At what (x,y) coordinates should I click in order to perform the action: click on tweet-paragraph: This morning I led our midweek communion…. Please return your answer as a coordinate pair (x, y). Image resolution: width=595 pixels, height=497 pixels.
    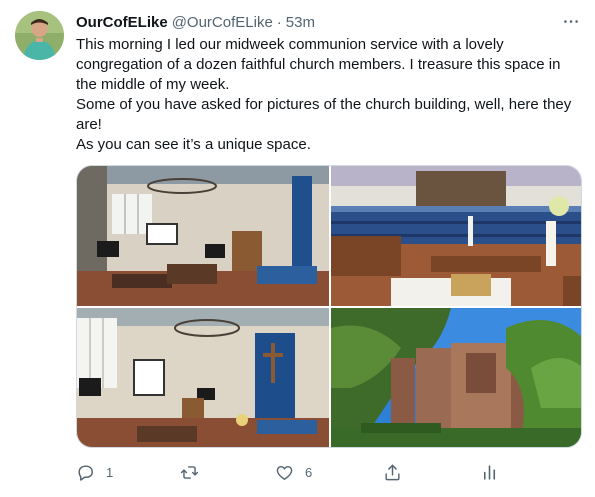
    Looking at the image, I should click on (318, 64).